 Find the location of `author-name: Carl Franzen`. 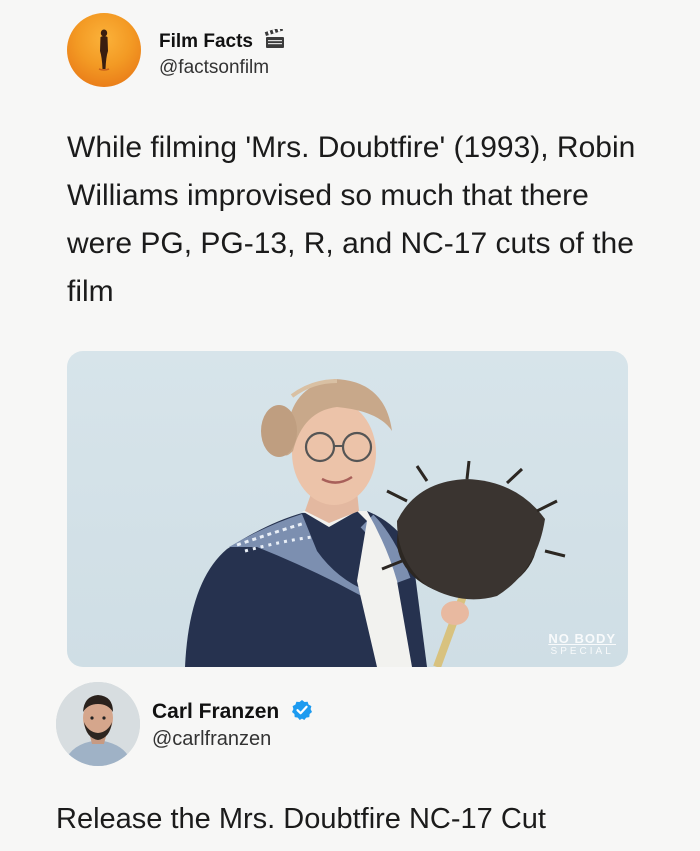

author-name: Carl Franzen is located at coordinates (232, 713).